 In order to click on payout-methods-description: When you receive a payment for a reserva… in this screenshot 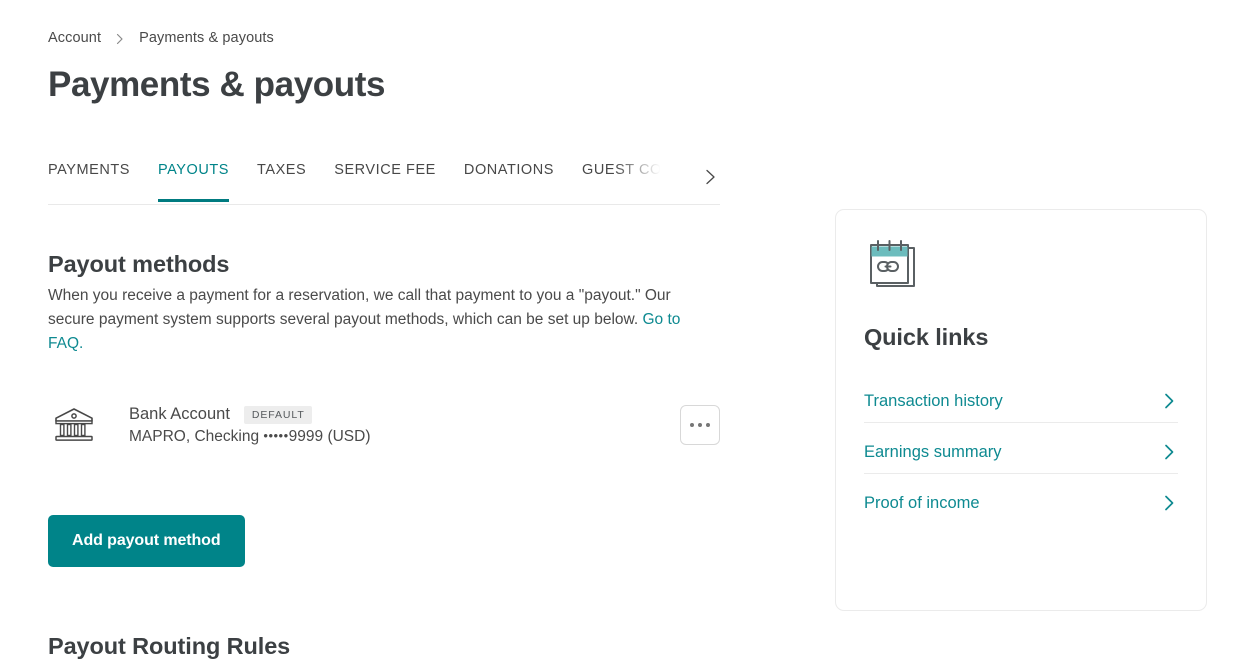, I will do `click(378, 320)`.